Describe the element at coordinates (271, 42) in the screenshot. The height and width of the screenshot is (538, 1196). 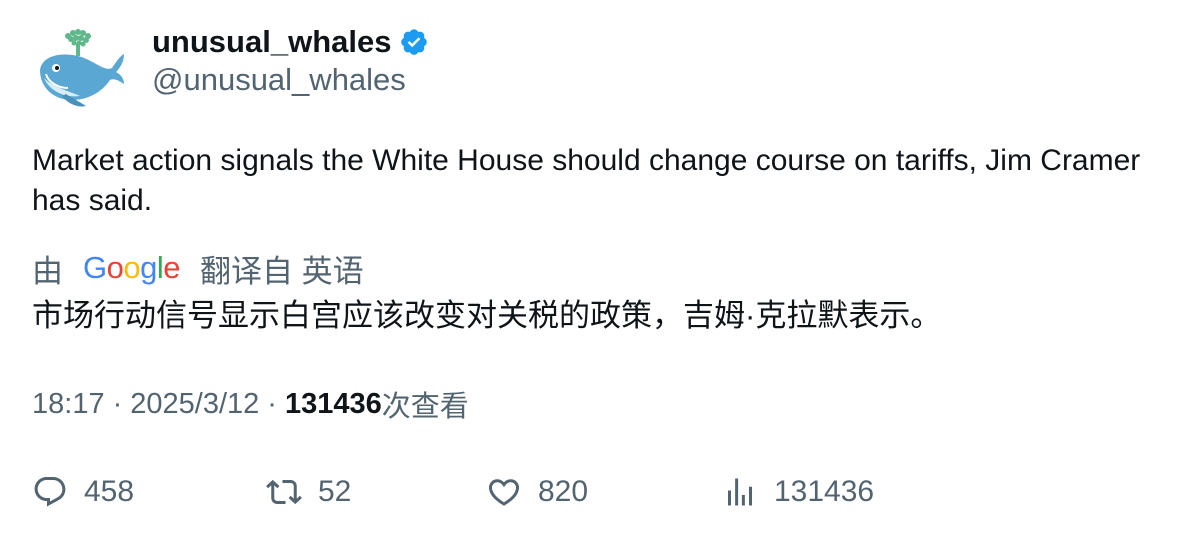
I see `author-display-name: unusual_whales` at that location.